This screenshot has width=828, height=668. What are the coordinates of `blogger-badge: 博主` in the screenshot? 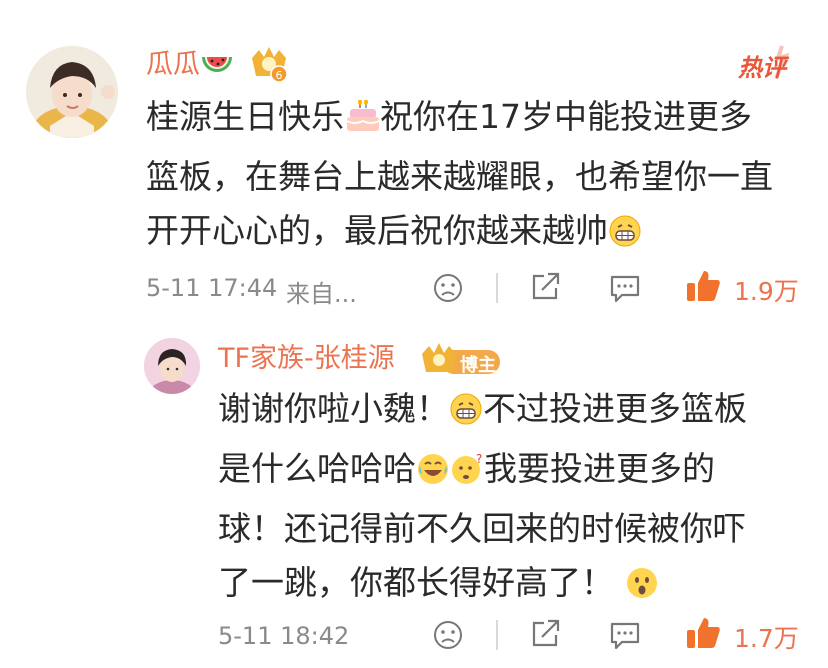 It's located at (461, 360).